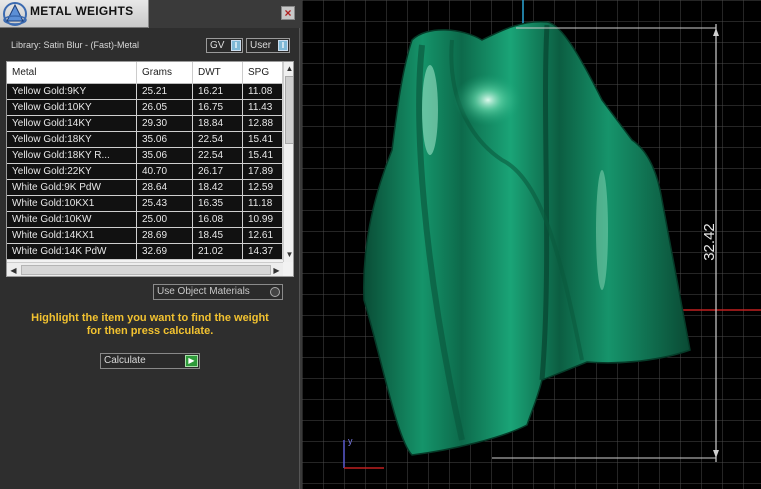  What do you see at coordinates (165, 73) in the screenshot?
I see `column-header-grams: Grams` at bounding box center [165, 73].